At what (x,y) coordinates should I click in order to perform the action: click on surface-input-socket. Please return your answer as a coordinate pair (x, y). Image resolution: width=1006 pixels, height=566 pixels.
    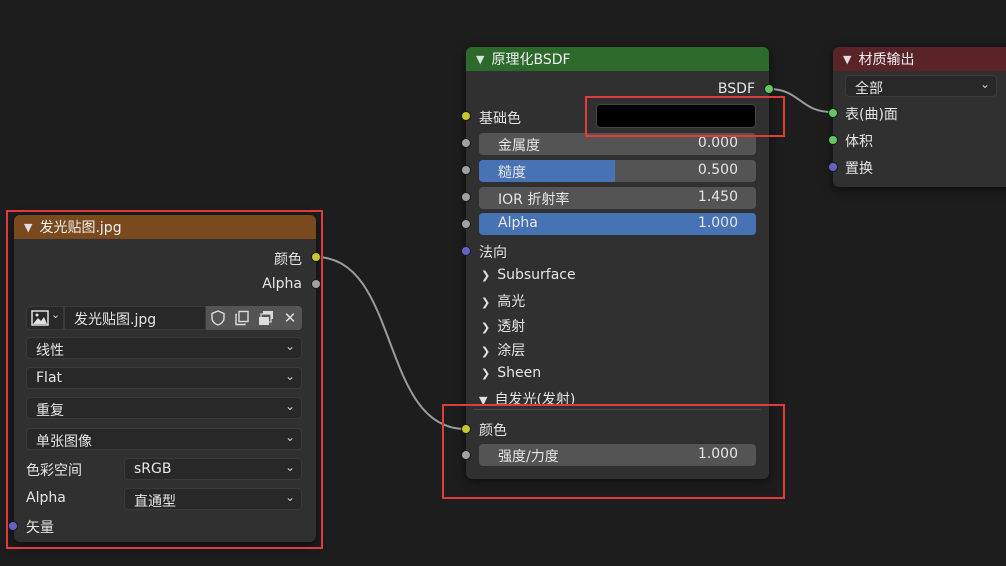
    Looking at the image, I should click on (833, 113).